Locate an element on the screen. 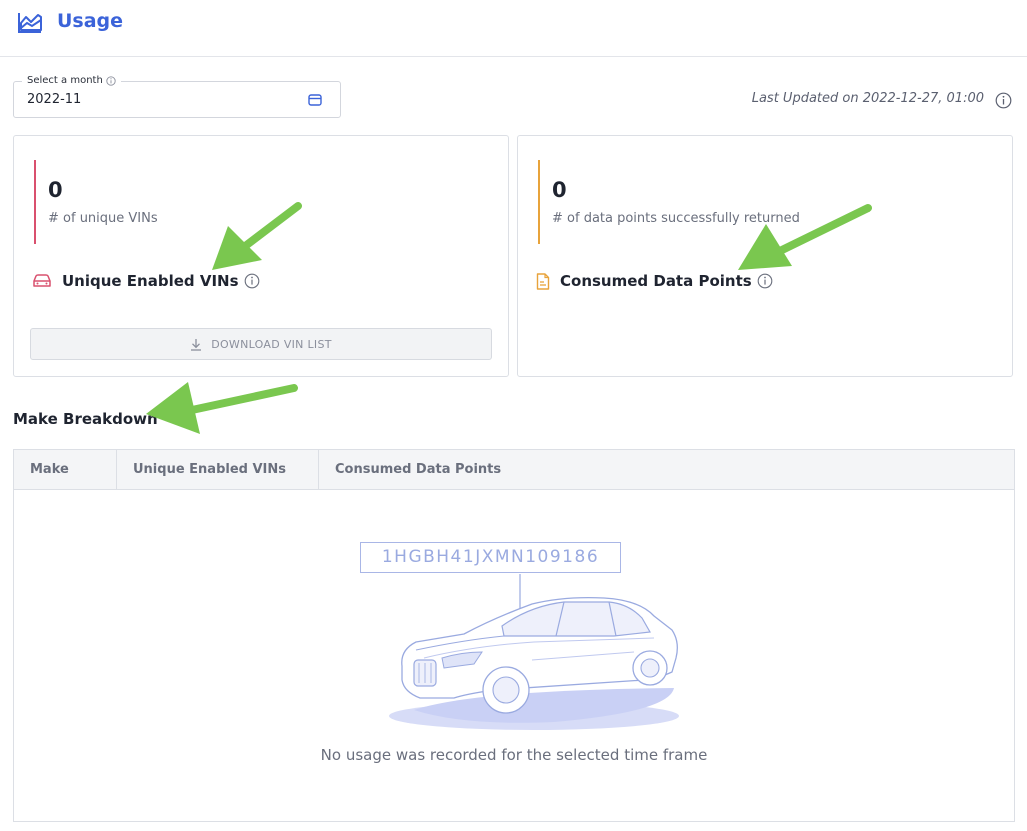 The width and height of the screenshot is (1027, 831). column-header-data-points: Consumed Data Points is located at coordinates (469, 470).